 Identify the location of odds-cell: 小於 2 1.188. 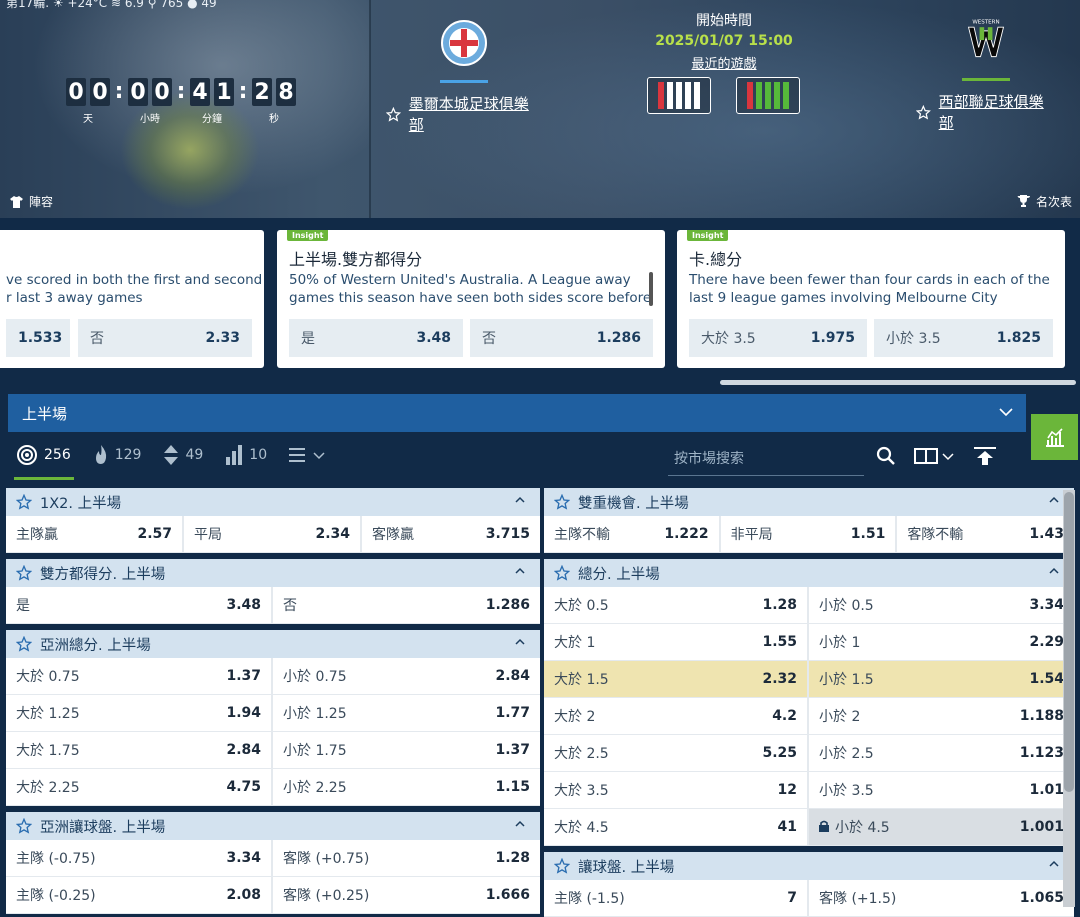
(941, 716).